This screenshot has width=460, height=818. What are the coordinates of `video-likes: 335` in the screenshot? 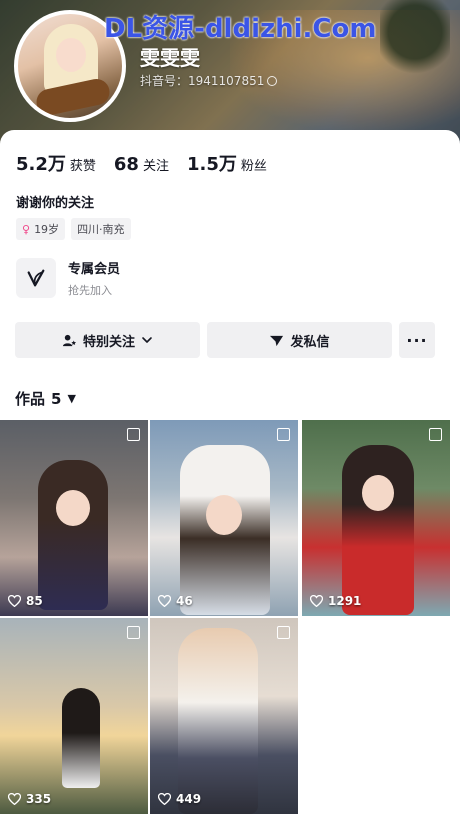 It's located at (29, 799).